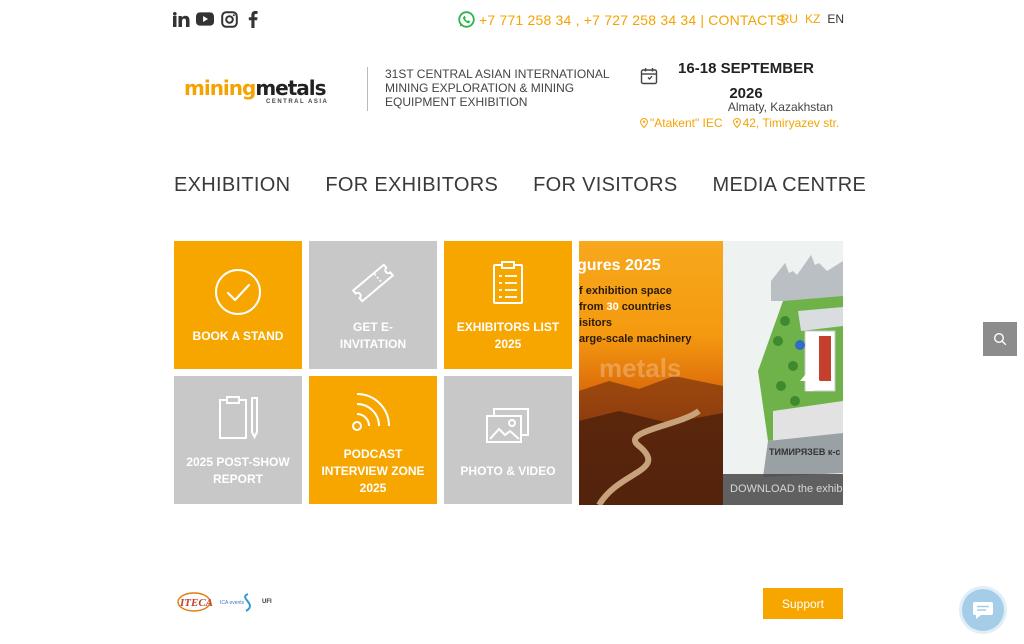 This screenshot has width=1024, height=644. I want to click on logo-ufi: UFI, so click(267, 602).